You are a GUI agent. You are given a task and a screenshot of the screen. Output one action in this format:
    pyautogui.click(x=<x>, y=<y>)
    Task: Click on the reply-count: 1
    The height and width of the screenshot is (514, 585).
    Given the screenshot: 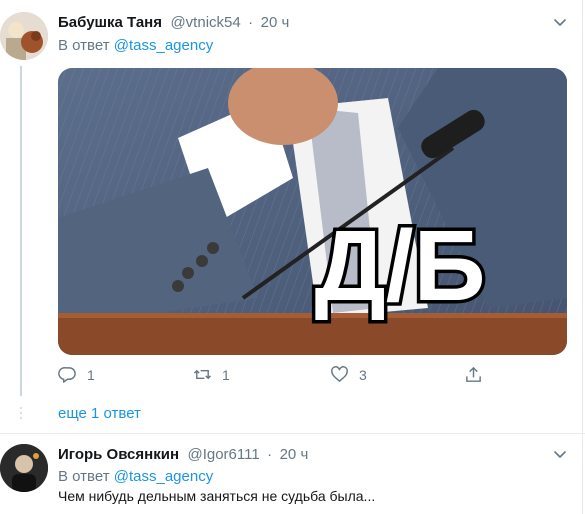 What is the action you would take?
    pyautogui.click(x=91, y=374)
    